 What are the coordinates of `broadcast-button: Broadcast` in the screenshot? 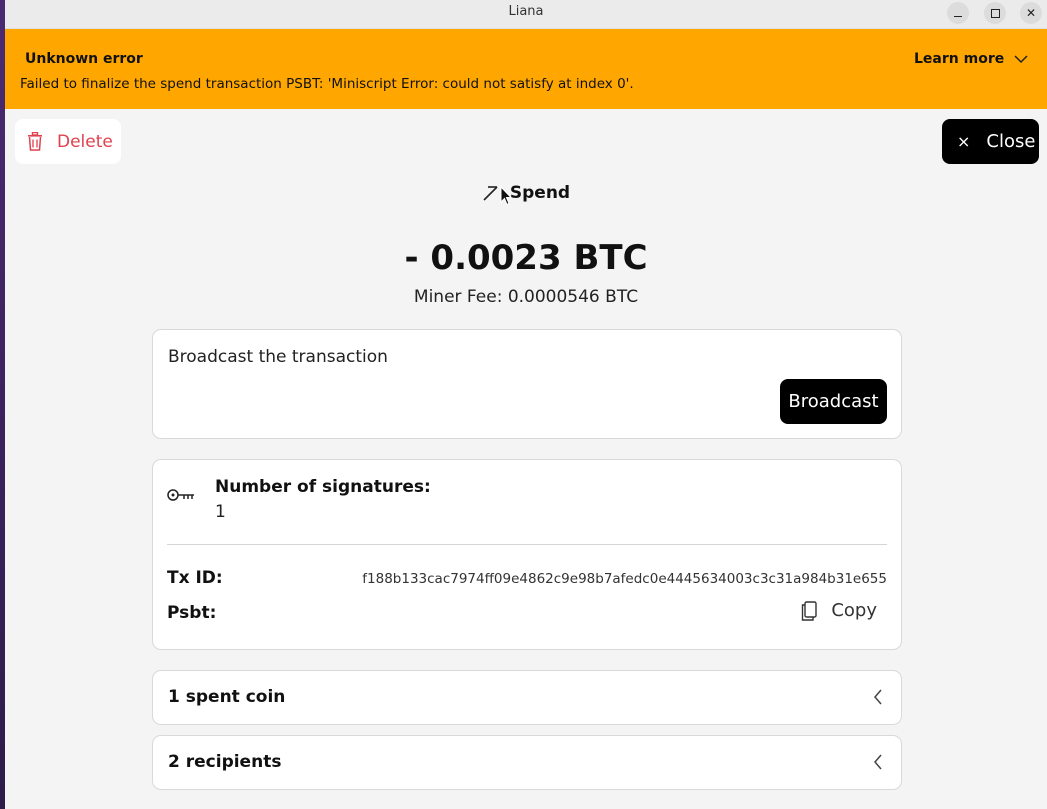 It's located at (833, 401).